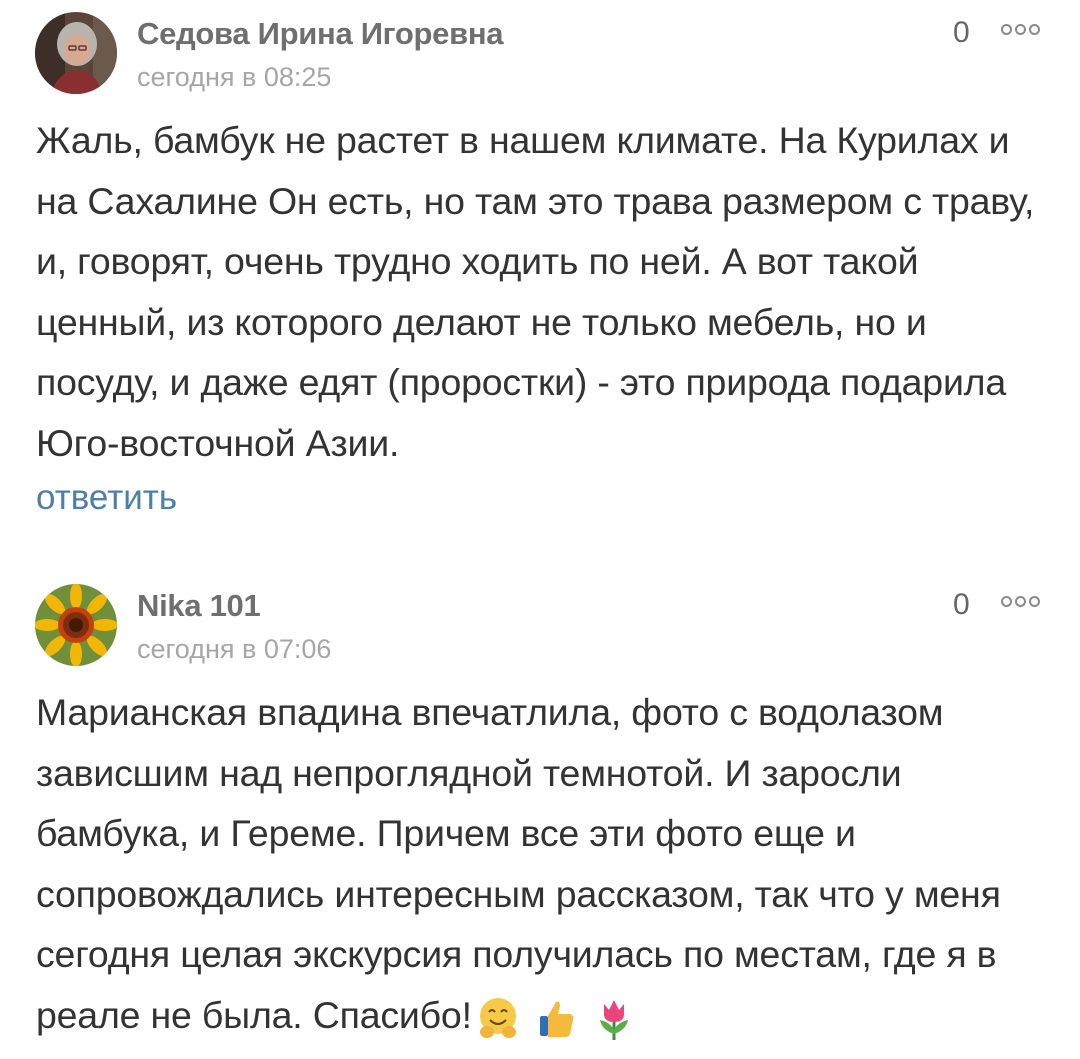 This screenshot has width=1080, height=1059. I want to click on comment-timestamp: сегодня в 08:25, so click(234, 77).